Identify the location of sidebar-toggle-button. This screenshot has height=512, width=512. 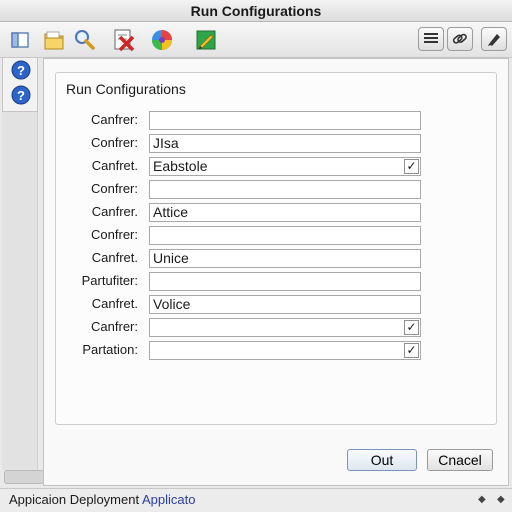
(20, 40).